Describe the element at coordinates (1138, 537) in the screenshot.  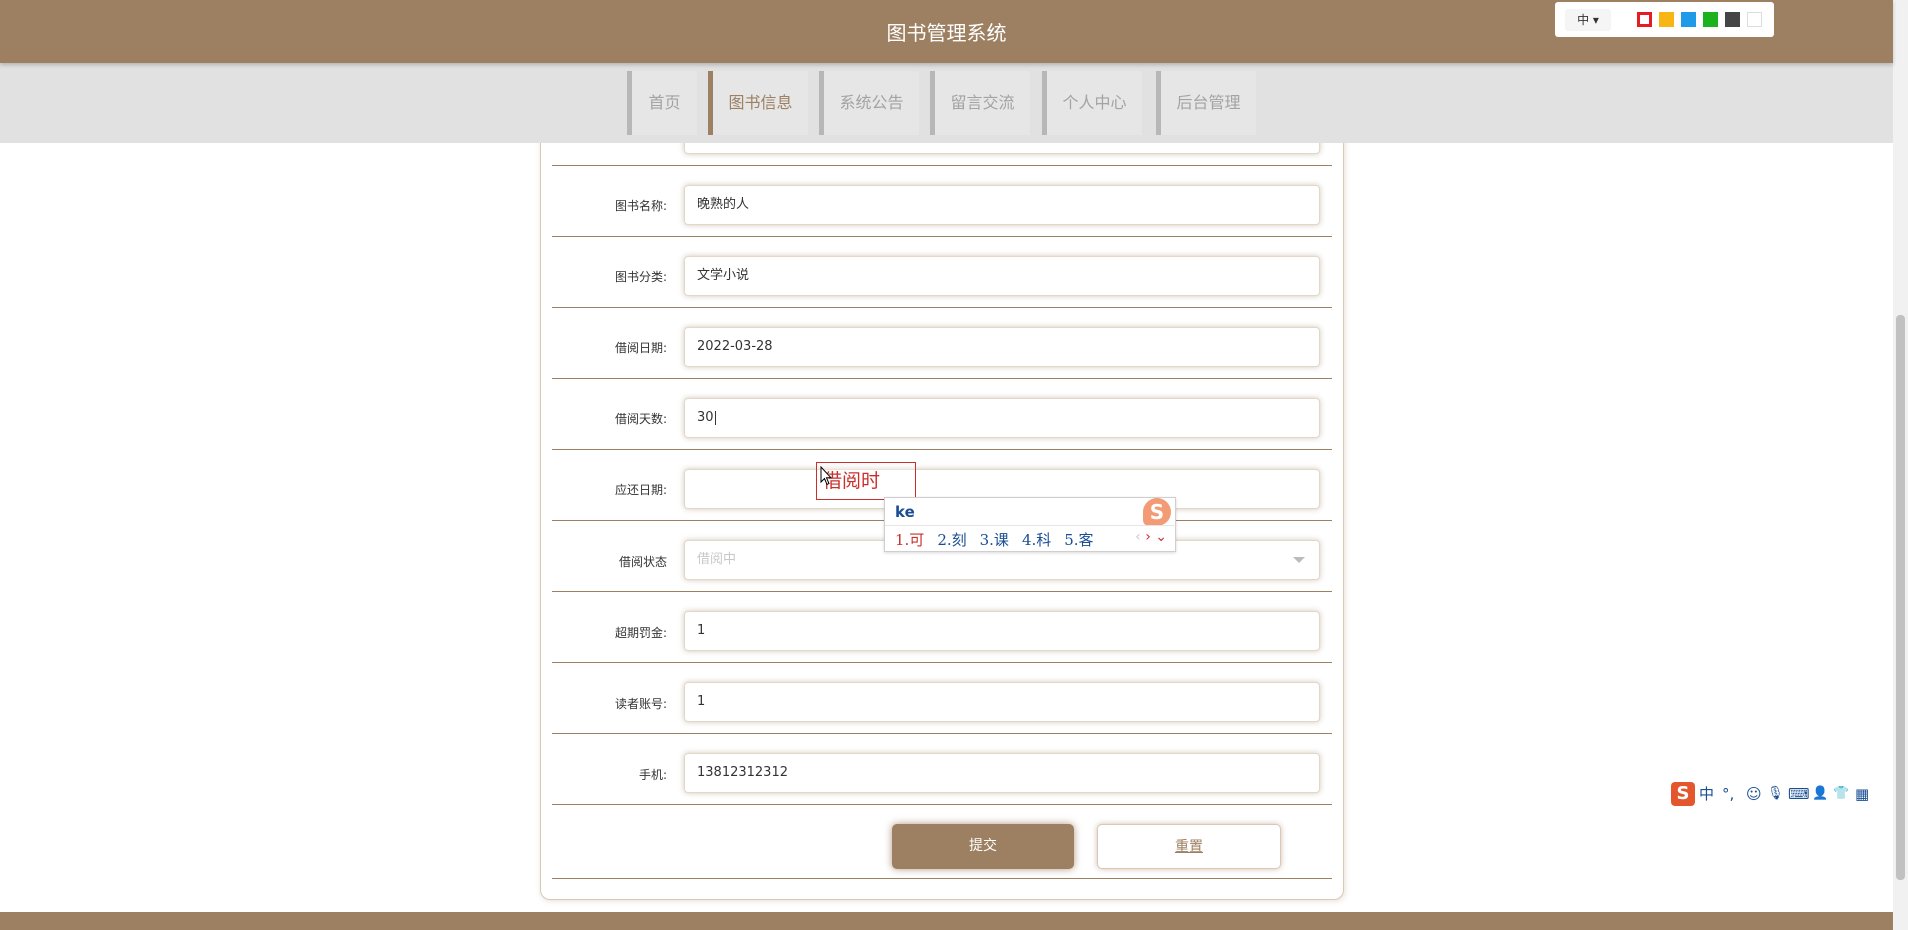
I see `prev-page-icon: ‹` at that location.